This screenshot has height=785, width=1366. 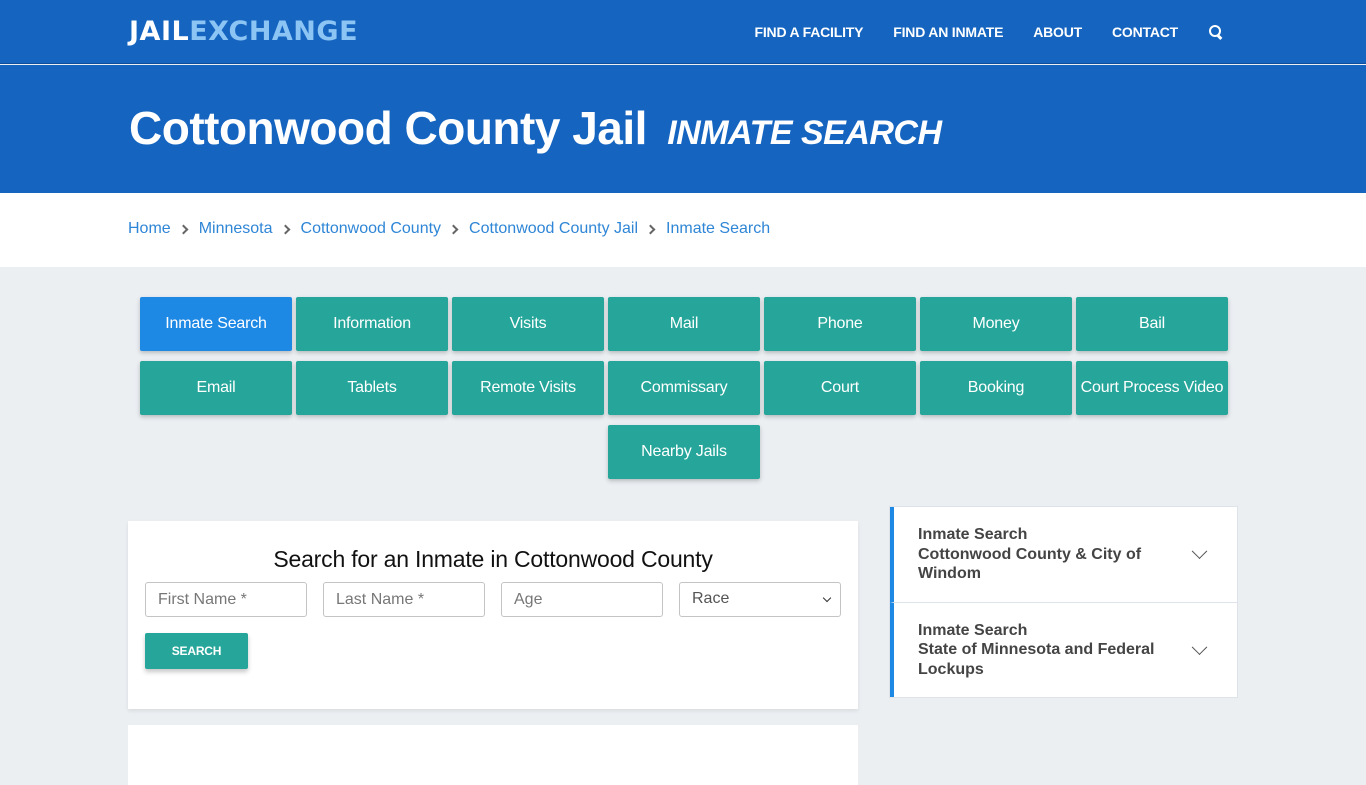 I want to click on nav-find-an-inmate: FIND AN INMATE, so click(x=948, y=32).